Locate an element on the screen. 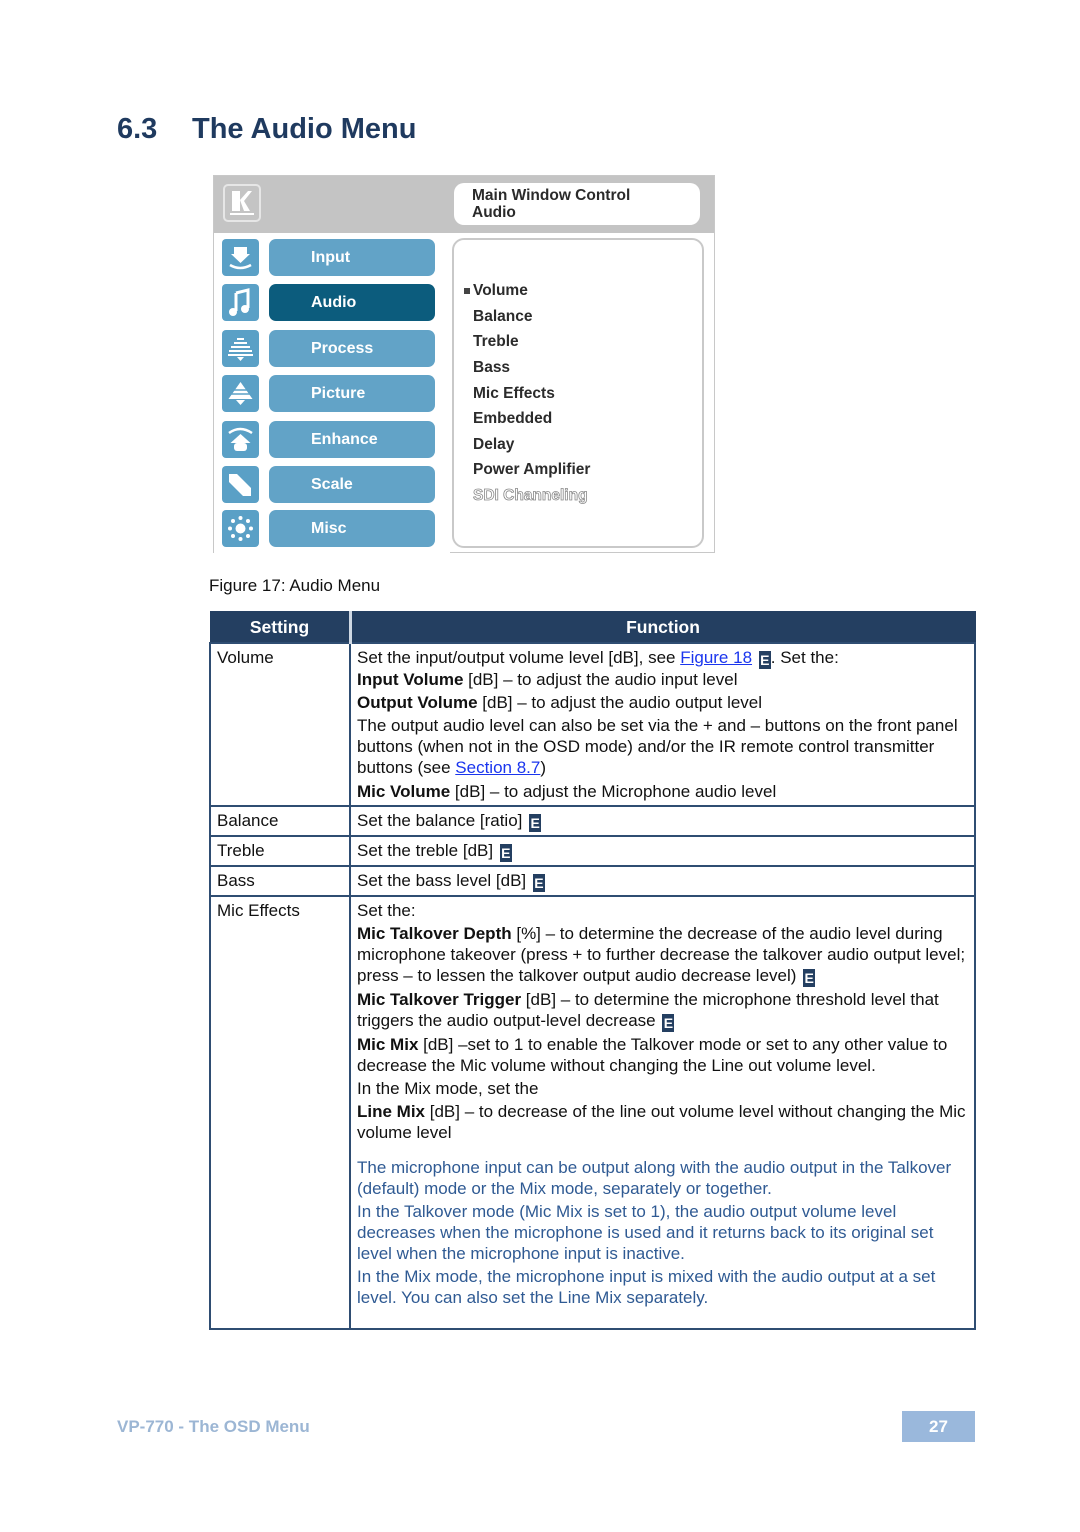  figure-18-link: Figure 18 is located at coordinates (716, 657).